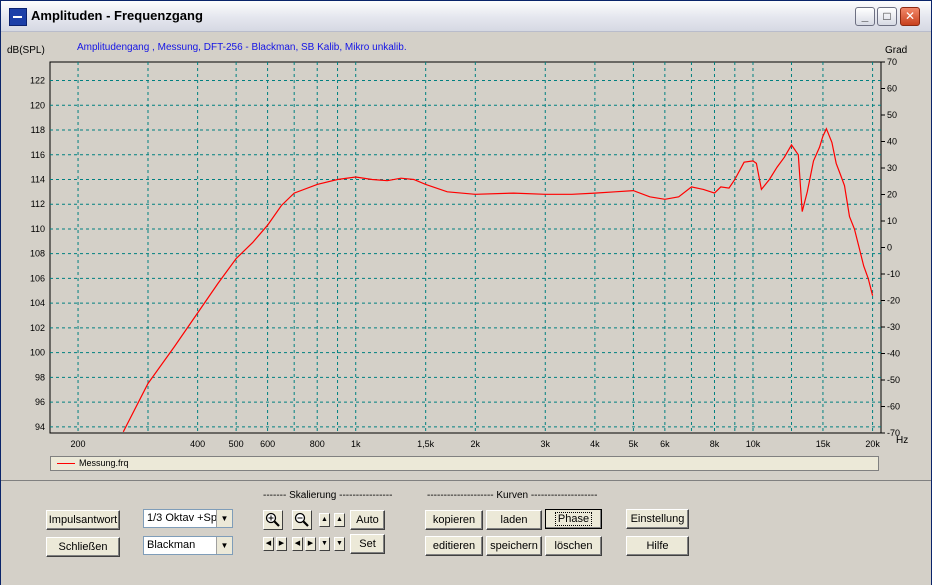 The image size is (932, 585). I want to click on x-tick-label: 600, so click(267, 444).